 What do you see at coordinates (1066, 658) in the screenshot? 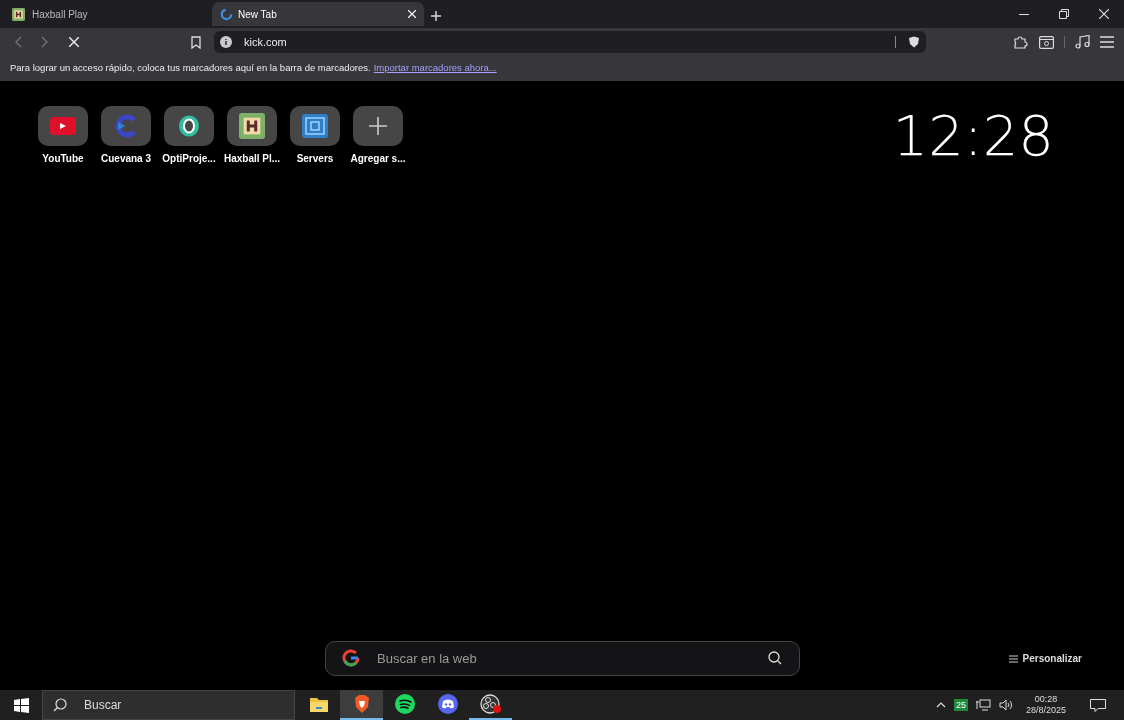
I see `customize-button: Personalizar` at bounding box center [1066, 658].